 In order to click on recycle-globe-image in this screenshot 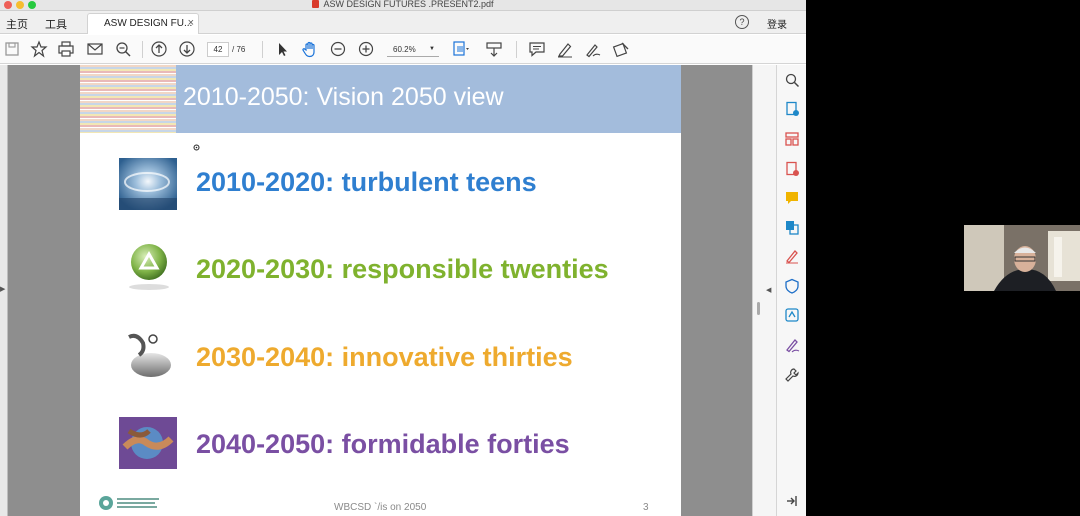, I will do `click(148, 266)`.